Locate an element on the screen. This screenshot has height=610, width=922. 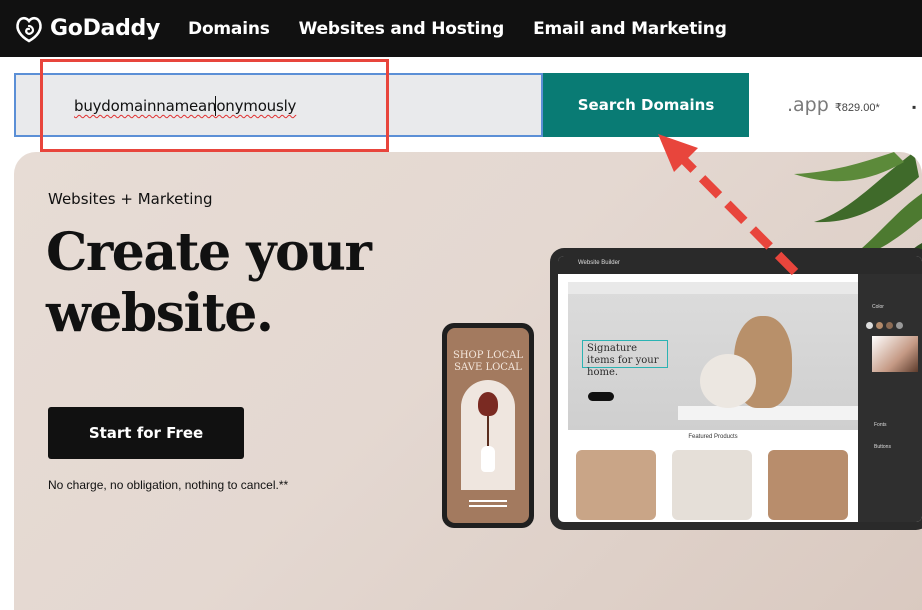
tld-promo: .app ₹829.00* is located at coordinates (833, 105).